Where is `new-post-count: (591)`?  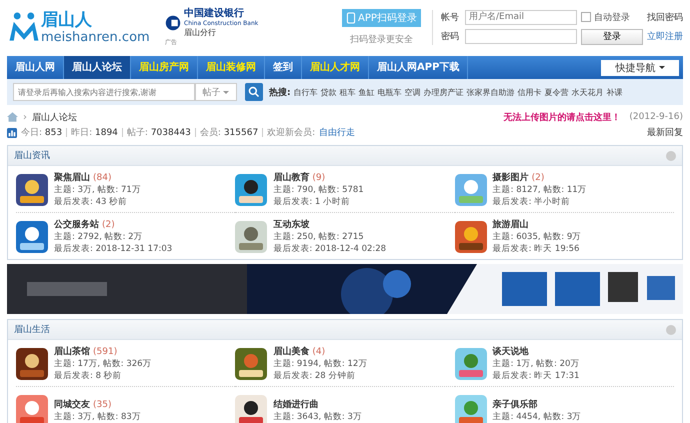 new-post-count: (591) is located at coordinates (105, 352).